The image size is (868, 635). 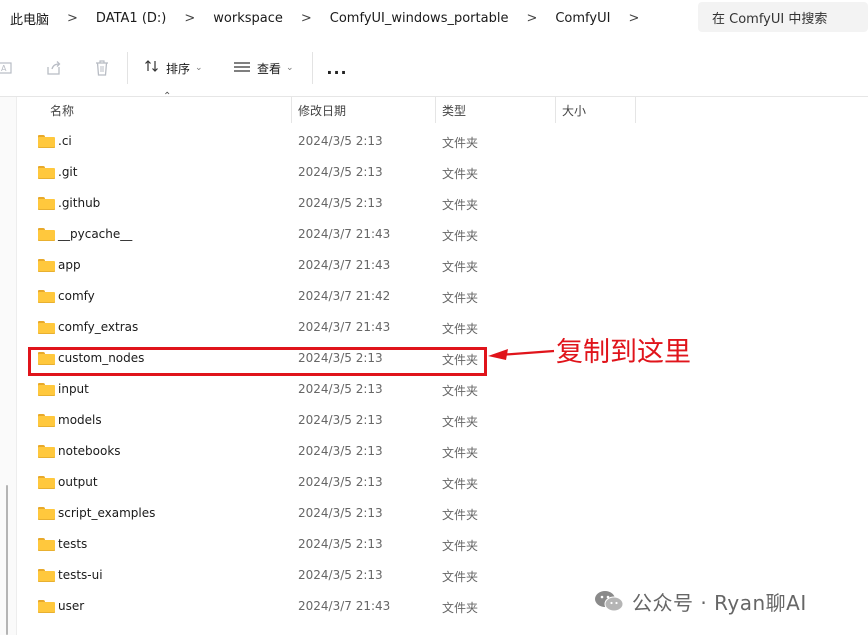 I want to click on scrollbar-thumb, so click(x=7, y=560).